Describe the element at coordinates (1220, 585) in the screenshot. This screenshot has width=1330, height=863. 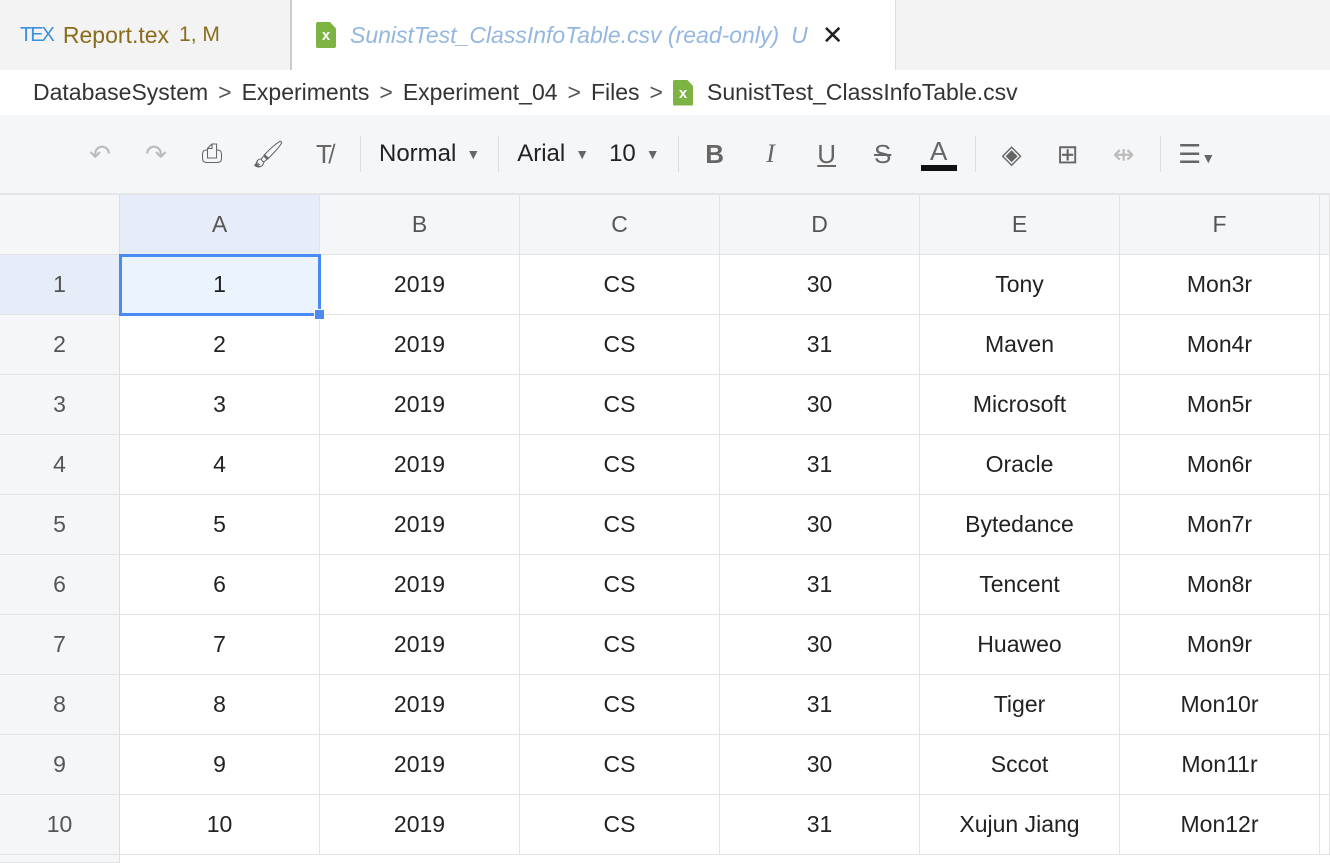
I see `cell: Mon8r` at that location.